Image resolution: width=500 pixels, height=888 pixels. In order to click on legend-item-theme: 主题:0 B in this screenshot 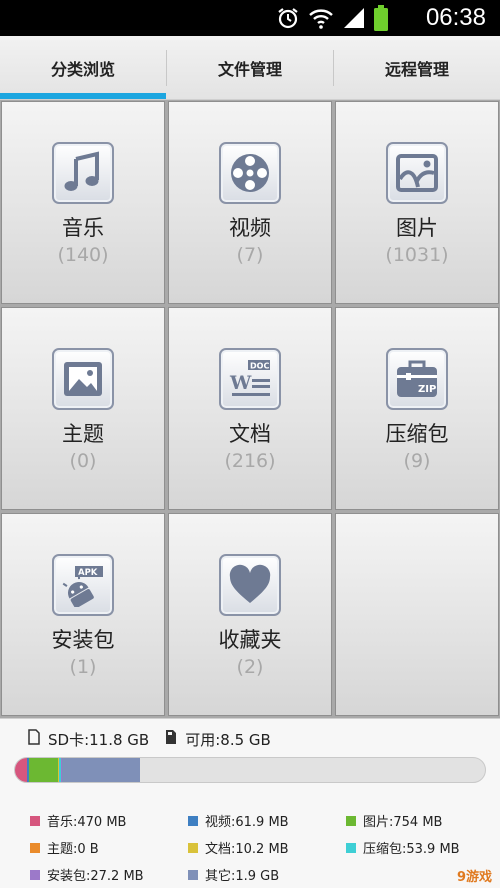, I will do `click(64, 847)`.